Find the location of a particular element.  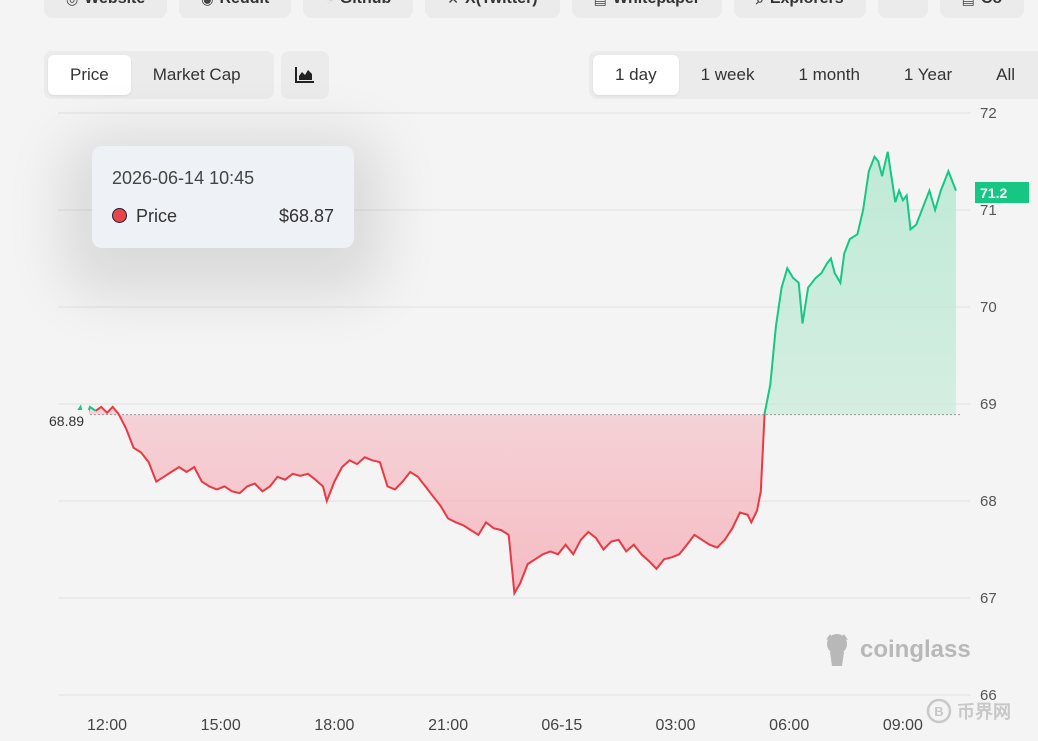

x-tick-label: 18:00 is located at coordinates (334, 725).